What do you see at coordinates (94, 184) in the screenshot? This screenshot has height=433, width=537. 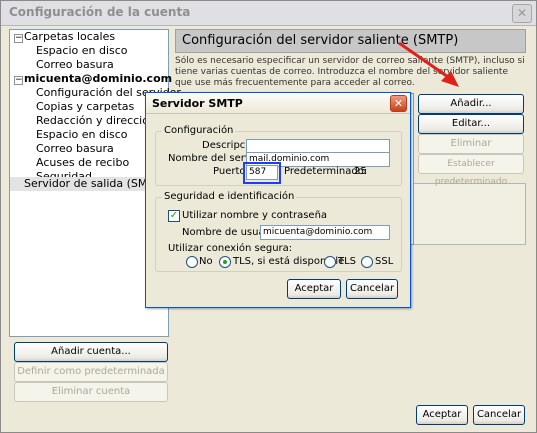 I see `tree-item-smtp: Servidor de salida (SMTP)` at bounding box center [94, 184].